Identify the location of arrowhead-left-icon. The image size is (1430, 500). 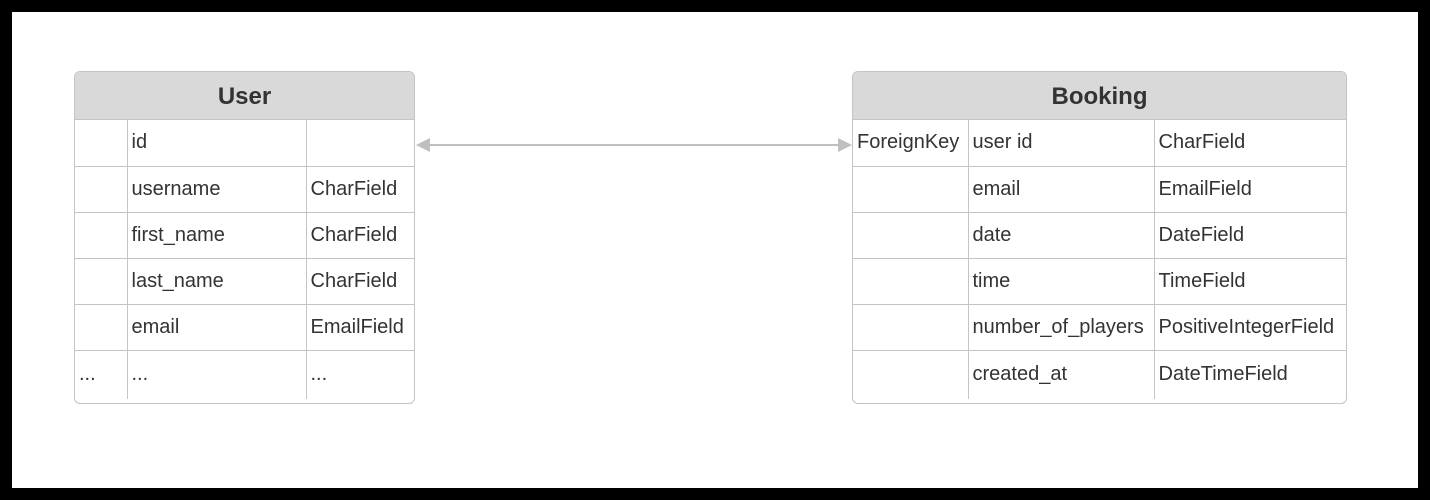
(423, 145).